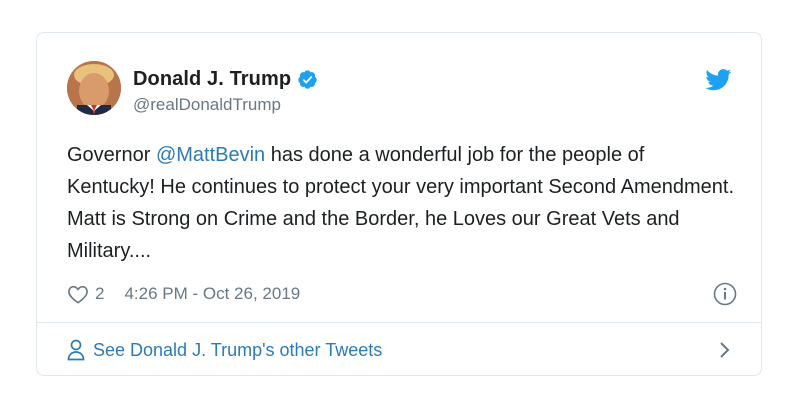  What do you see at coordinates (225, 105) in the screenshot?
I see `author-handle: @realDonaldTrump` at bounding box center [225, 105].